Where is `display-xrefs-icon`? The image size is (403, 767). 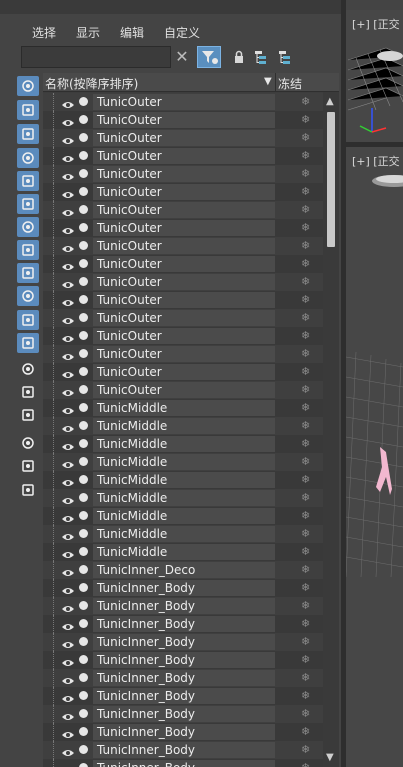 display-xrefs-icon is located at coordinates (28, 250).